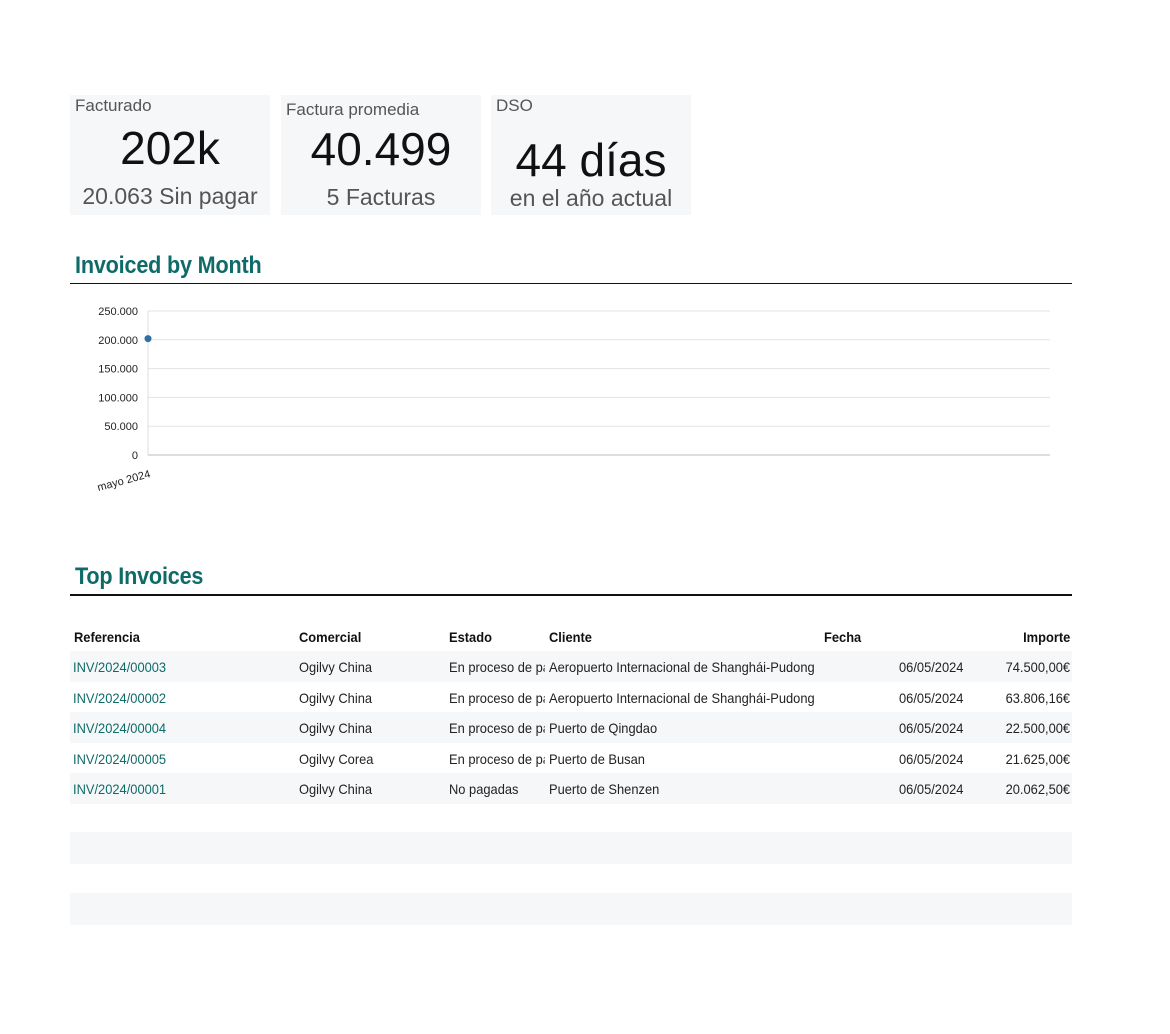 The width and height of the screenshot is (1170, 1034). Describe the element at coordinates (118, 398) in the screenshot. I see `y-tick-label: 100.000` at that location.